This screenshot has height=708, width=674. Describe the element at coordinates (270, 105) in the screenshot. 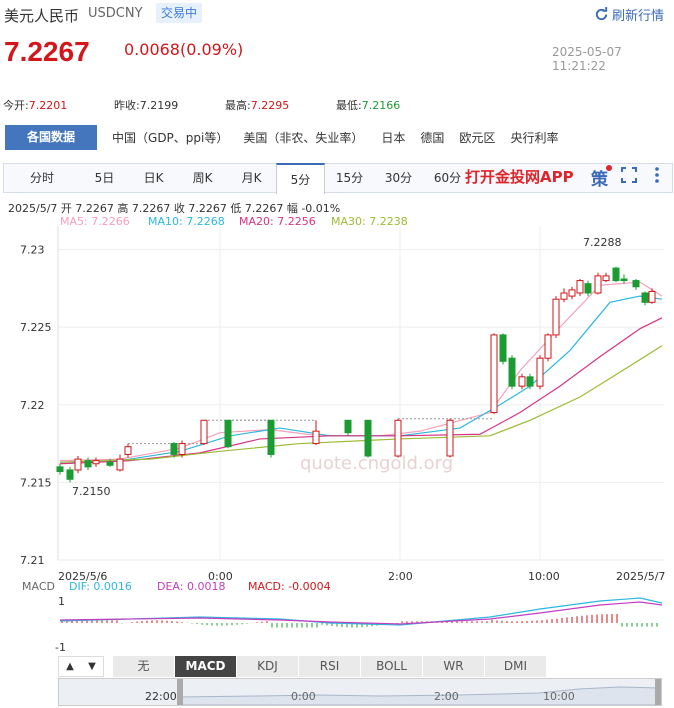

I see `high-value: 7.2295` at that location.